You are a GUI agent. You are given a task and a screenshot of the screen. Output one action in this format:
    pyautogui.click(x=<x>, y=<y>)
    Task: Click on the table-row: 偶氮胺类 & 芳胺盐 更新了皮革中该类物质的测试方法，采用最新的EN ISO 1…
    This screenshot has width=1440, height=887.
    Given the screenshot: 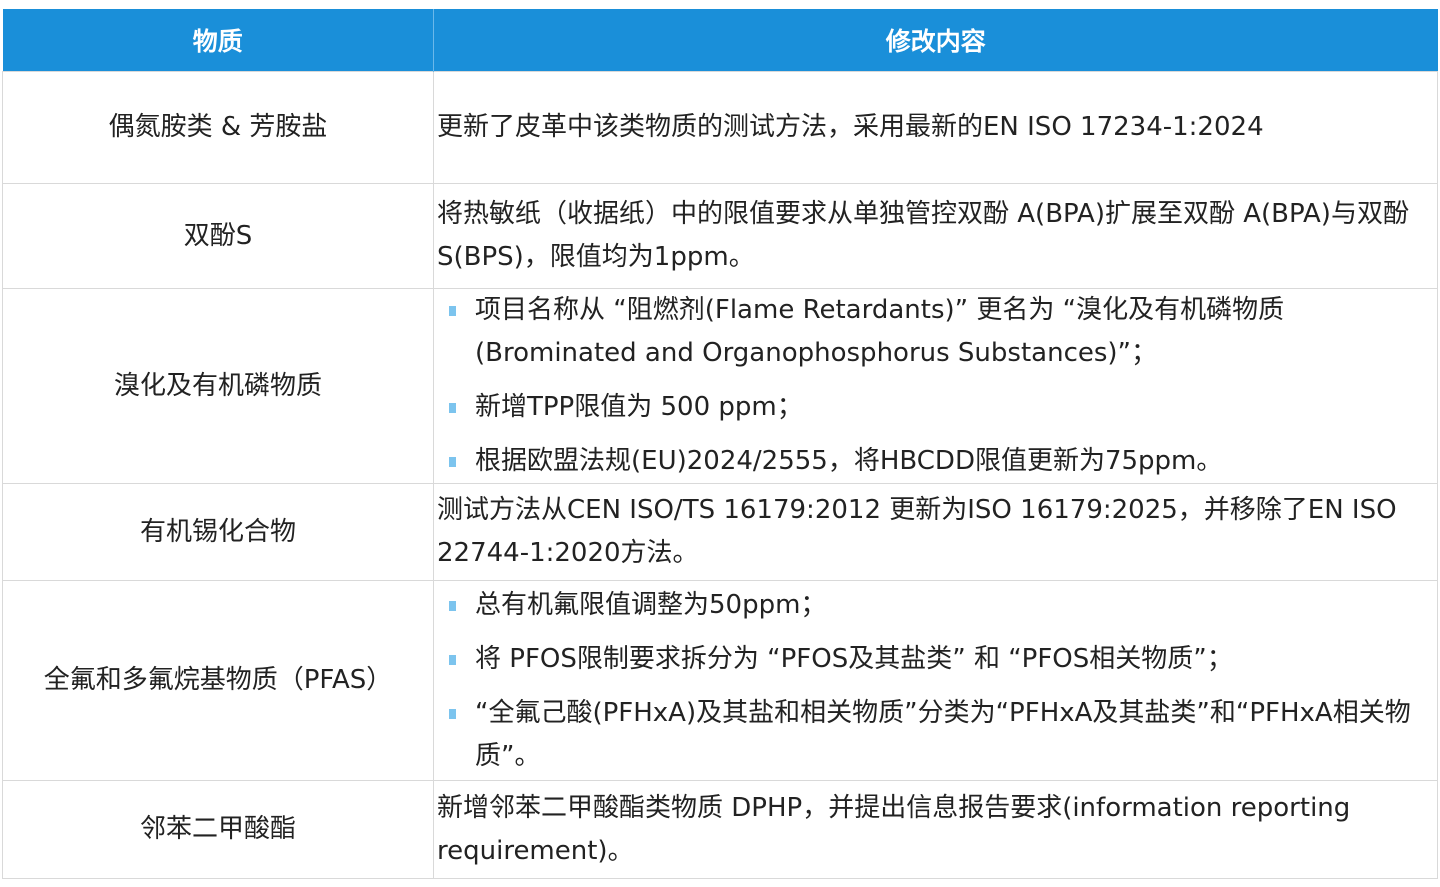 What is the action you would take?
    pyautogui.click(x=720, y=127)
    